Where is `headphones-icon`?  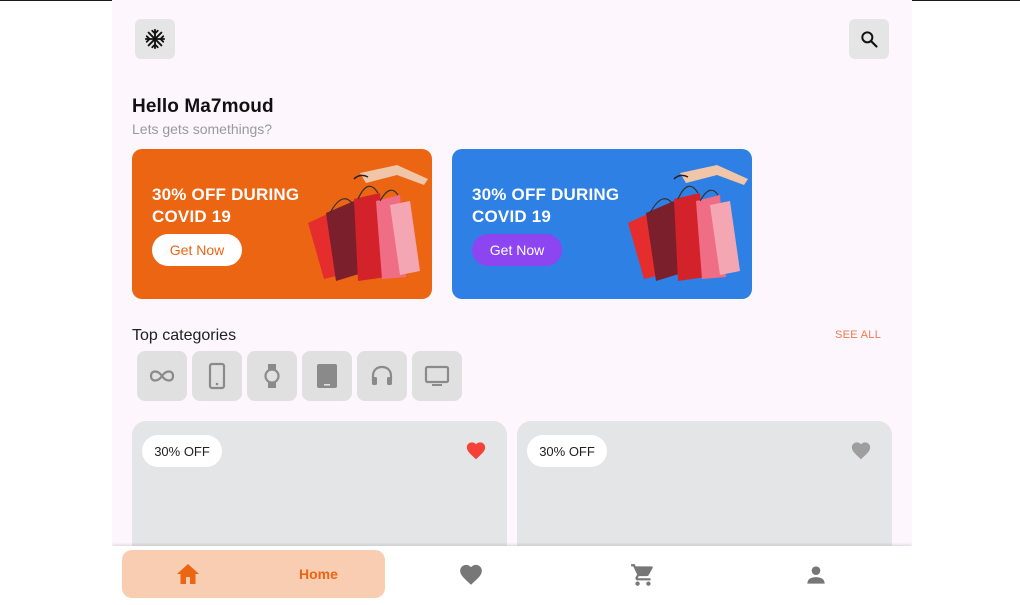 headphones-icon is located at coordinates (382, 375).